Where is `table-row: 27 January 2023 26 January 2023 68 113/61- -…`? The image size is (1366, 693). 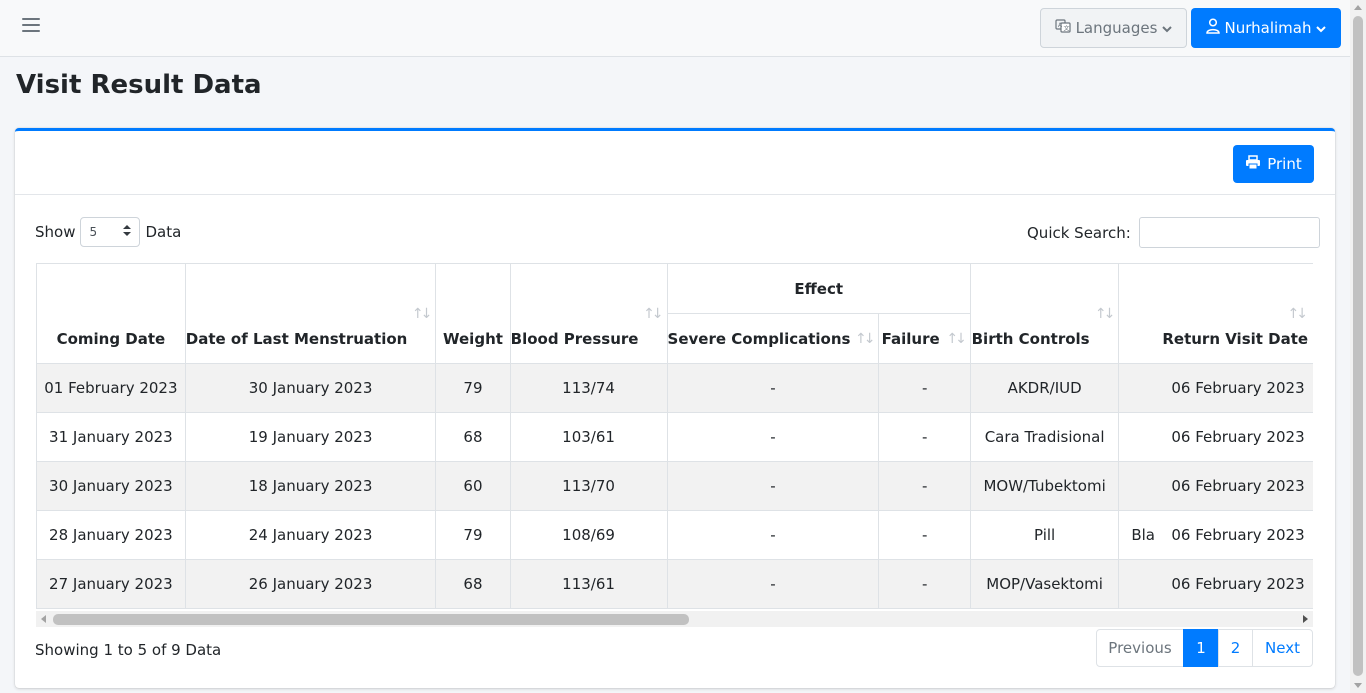
table-row: 27 January 2023 26 January 2023 68 113/61- -… is located at coordinates (674, 584).